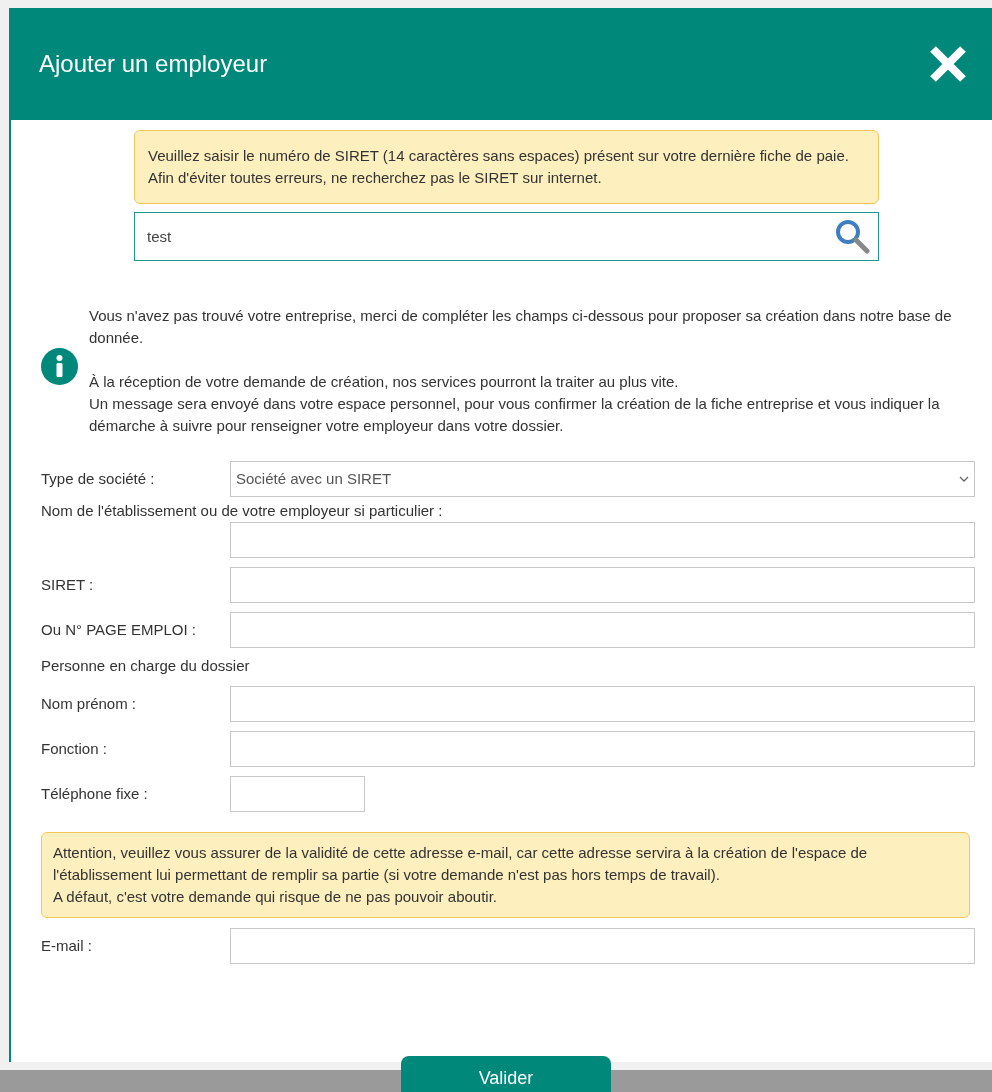 The image size is (992, 1092). I want to click on info-icon, so click(59, 366).